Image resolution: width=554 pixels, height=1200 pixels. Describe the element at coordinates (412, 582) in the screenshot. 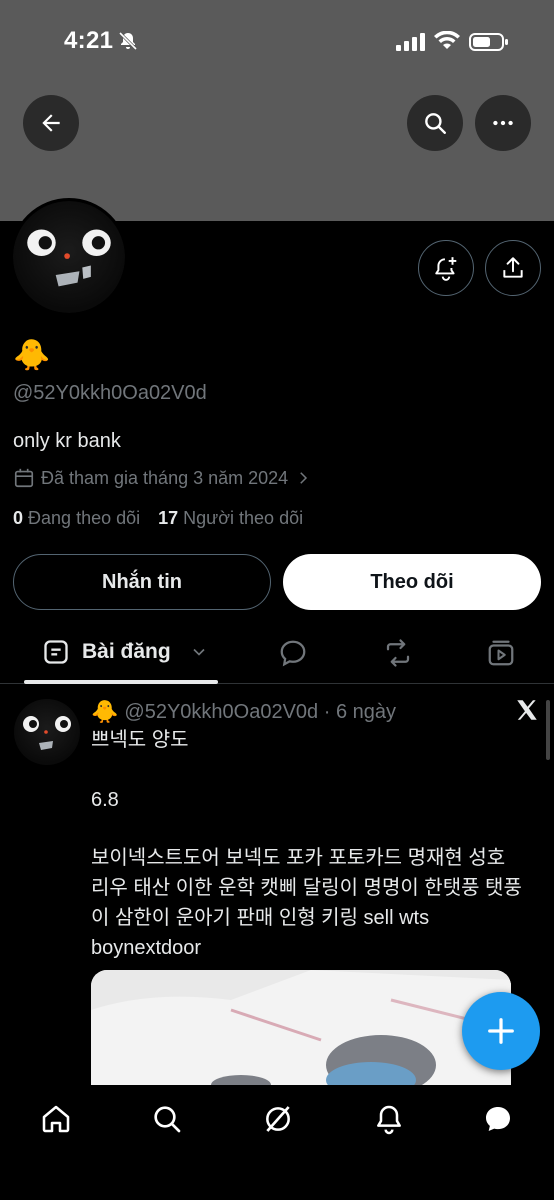

I see `follow-button: Theo dõi` at that location.